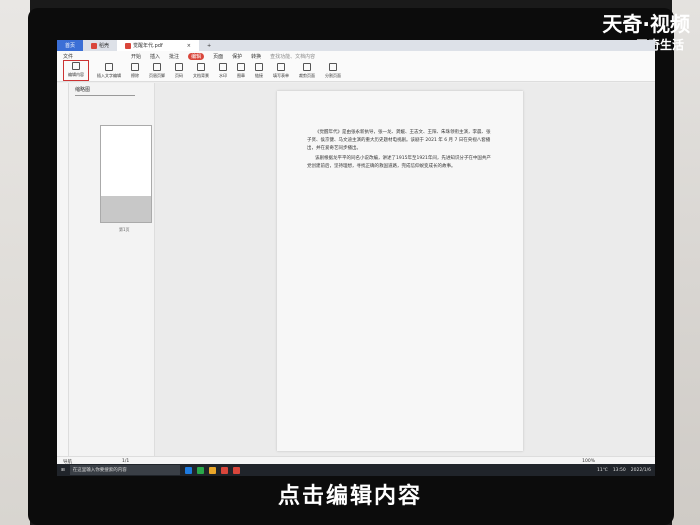  I want to click on link-icon, so click(259, 67).